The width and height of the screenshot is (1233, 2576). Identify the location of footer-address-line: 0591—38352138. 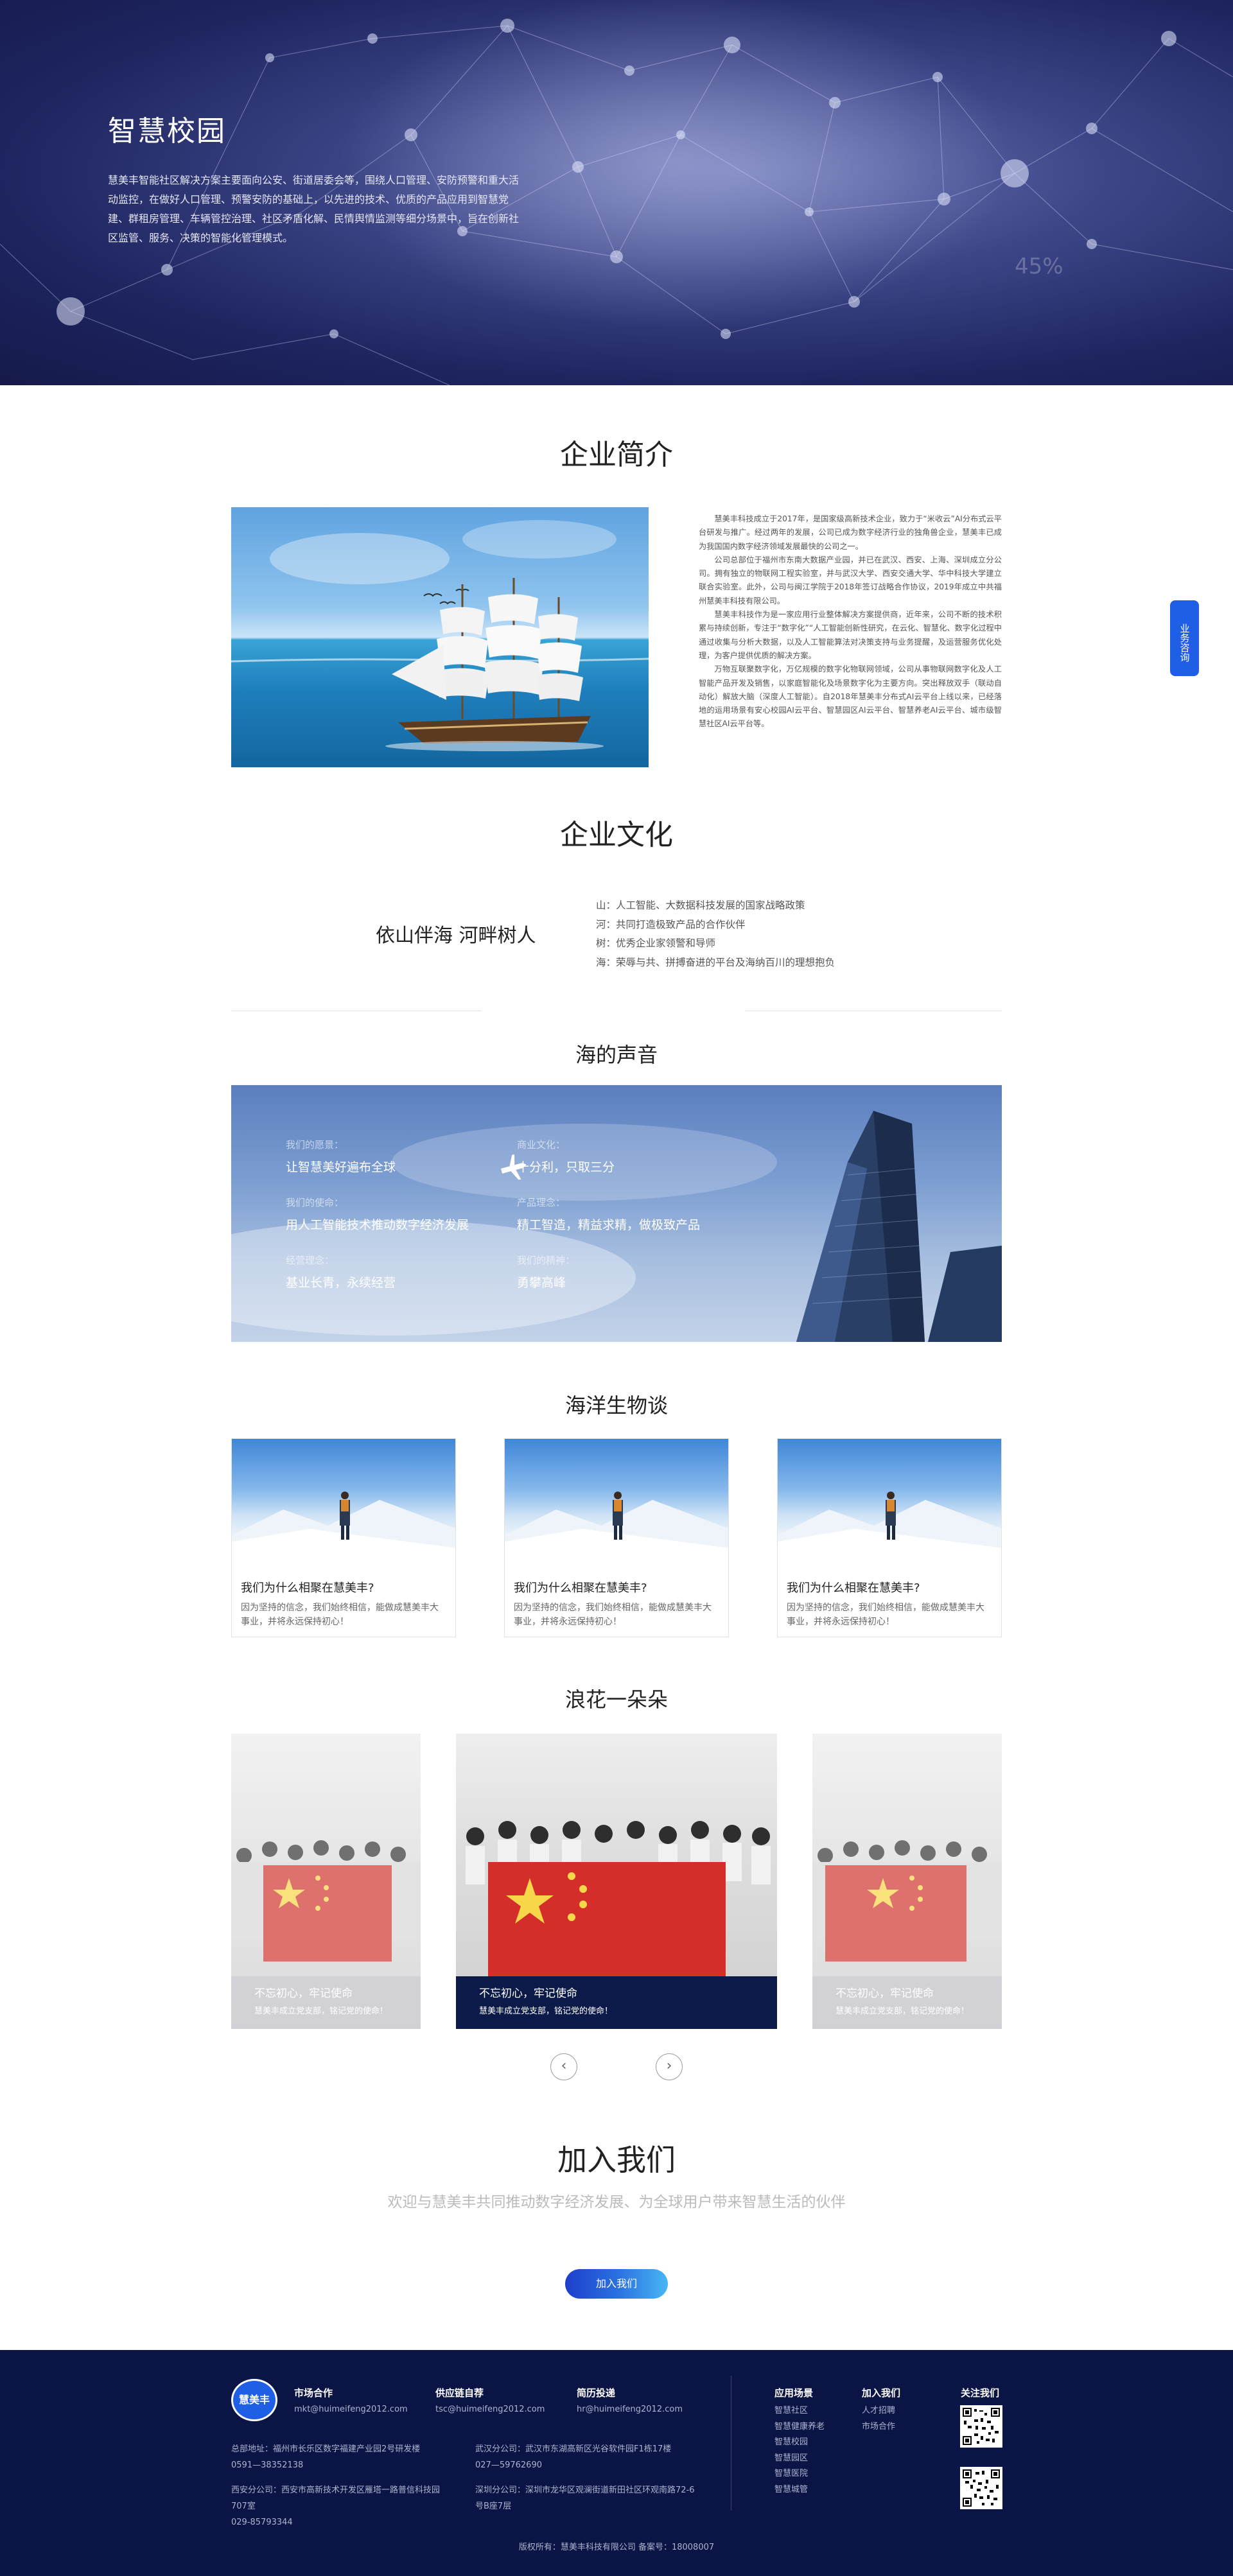
(267, 2465).